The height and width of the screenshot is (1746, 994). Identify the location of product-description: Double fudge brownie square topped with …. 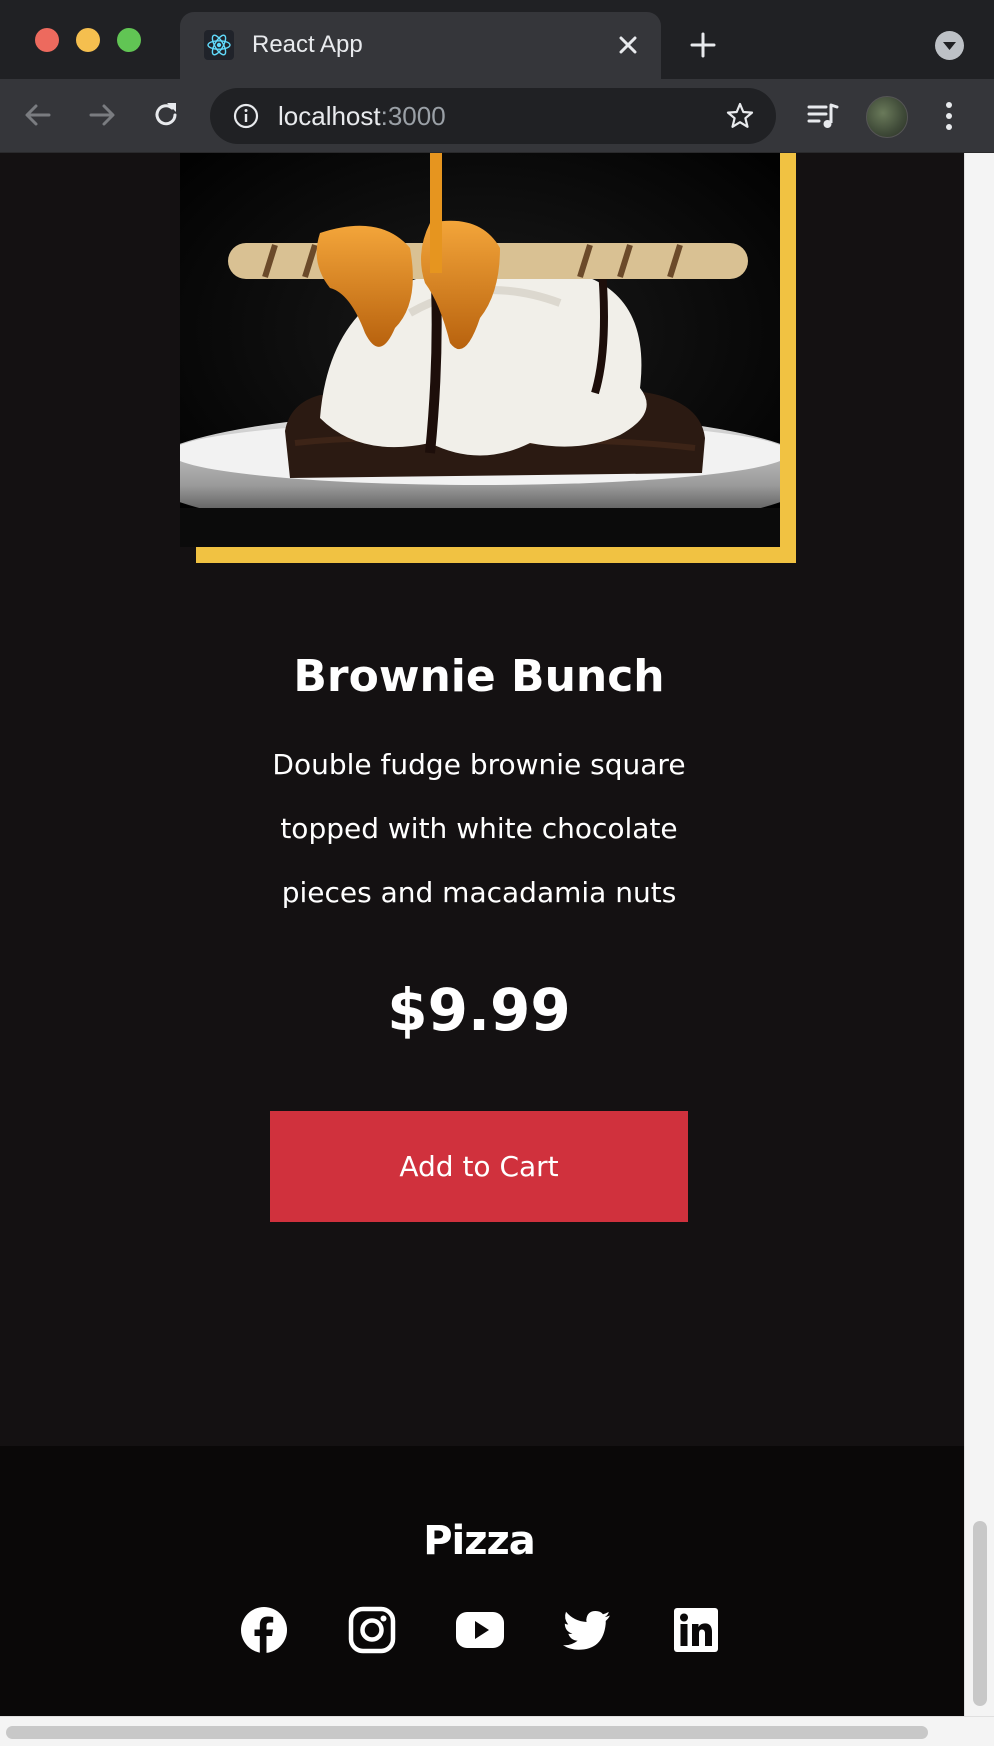
(479, 828).